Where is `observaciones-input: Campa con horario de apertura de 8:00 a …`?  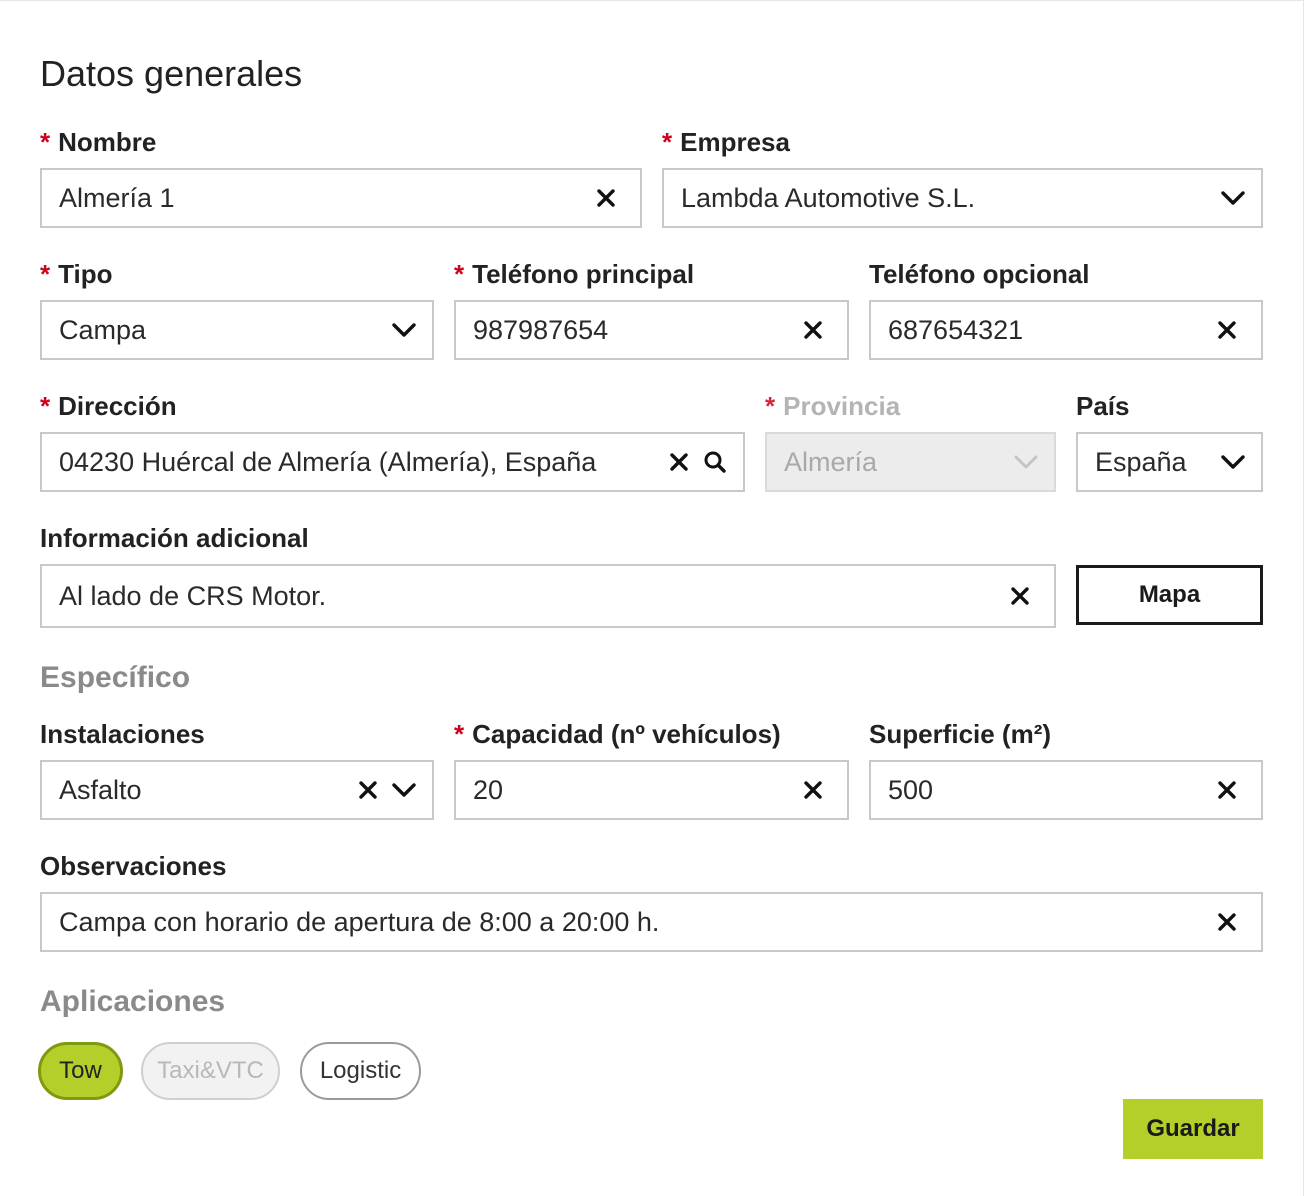 observaciones-input: Campa con horario de apertura de 8:00 a … is located at coordinates (651, 922).